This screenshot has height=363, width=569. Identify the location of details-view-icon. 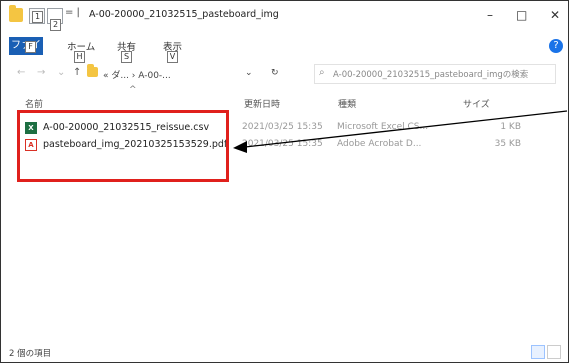
(538, 352).